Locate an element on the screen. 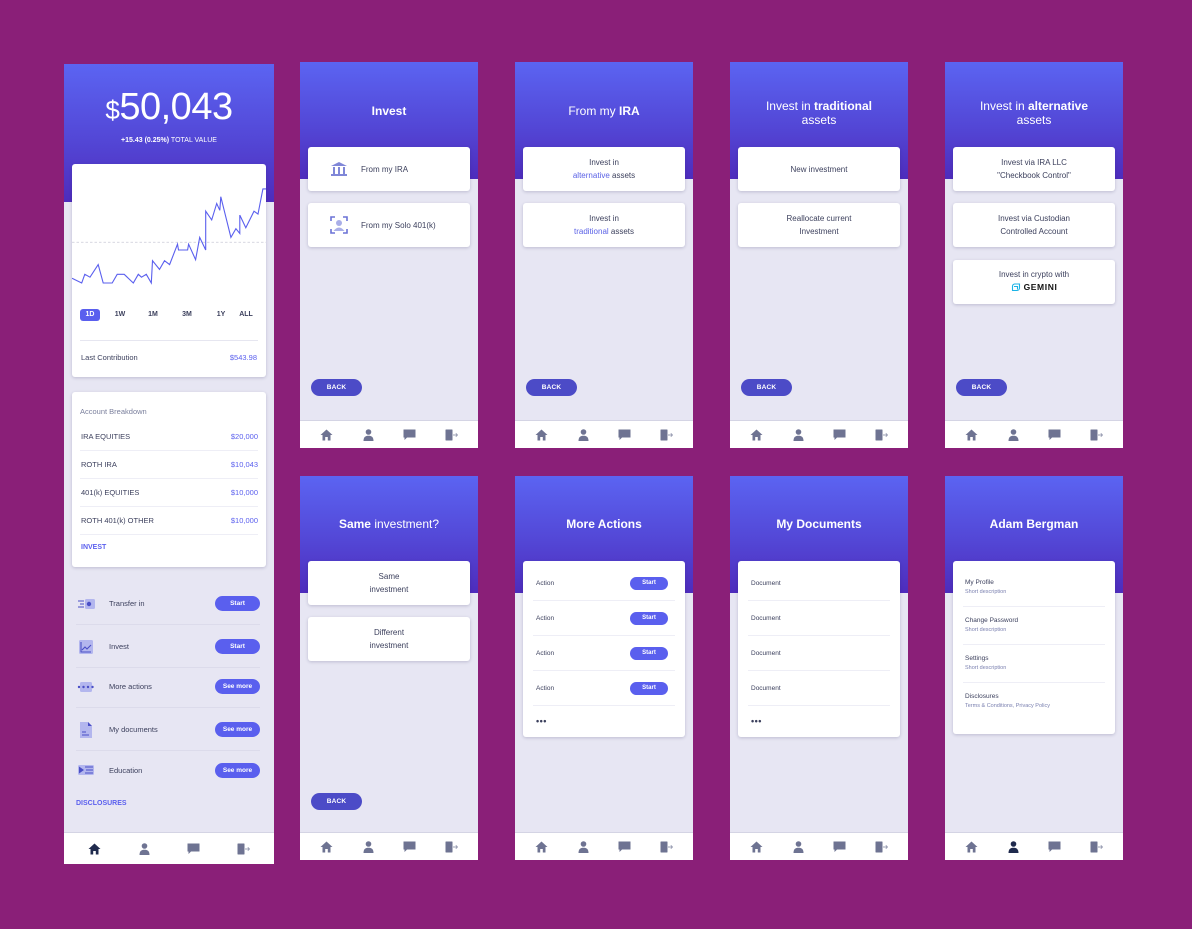 The image size is (1192, 929). portfolio-line-chart is located at coordinates (169, 234).